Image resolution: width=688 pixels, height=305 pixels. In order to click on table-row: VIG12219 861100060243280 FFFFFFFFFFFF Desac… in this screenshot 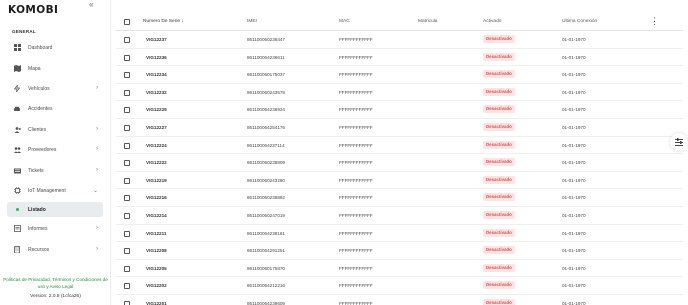, I will do `click(399, 181)`.